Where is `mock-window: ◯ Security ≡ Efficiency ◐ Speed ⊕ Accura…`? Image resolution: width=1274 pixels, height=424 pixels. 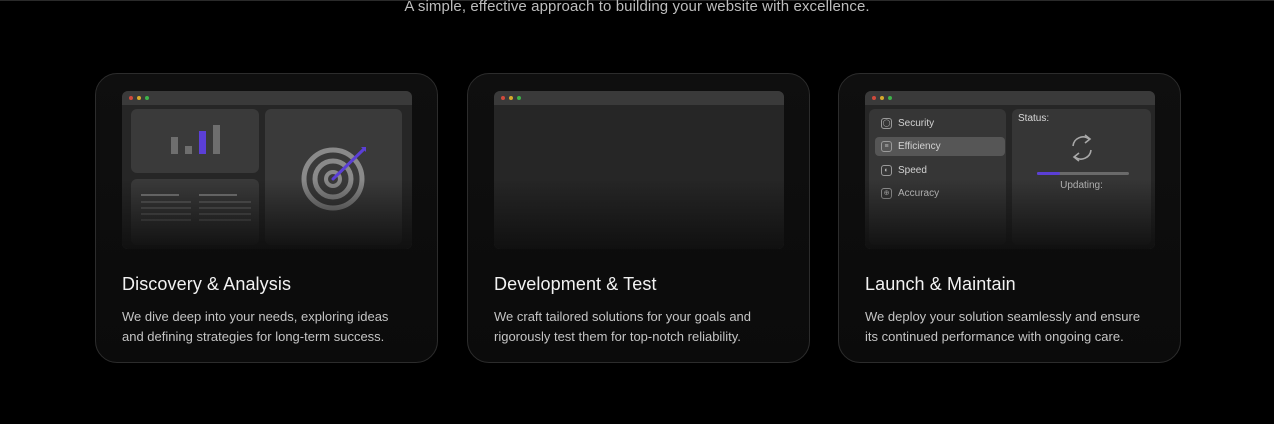 mock-window: ◯ Security ≡ Efficiency ◐ Speed ⊕ Accura… is located at coordinates (1010, 170).